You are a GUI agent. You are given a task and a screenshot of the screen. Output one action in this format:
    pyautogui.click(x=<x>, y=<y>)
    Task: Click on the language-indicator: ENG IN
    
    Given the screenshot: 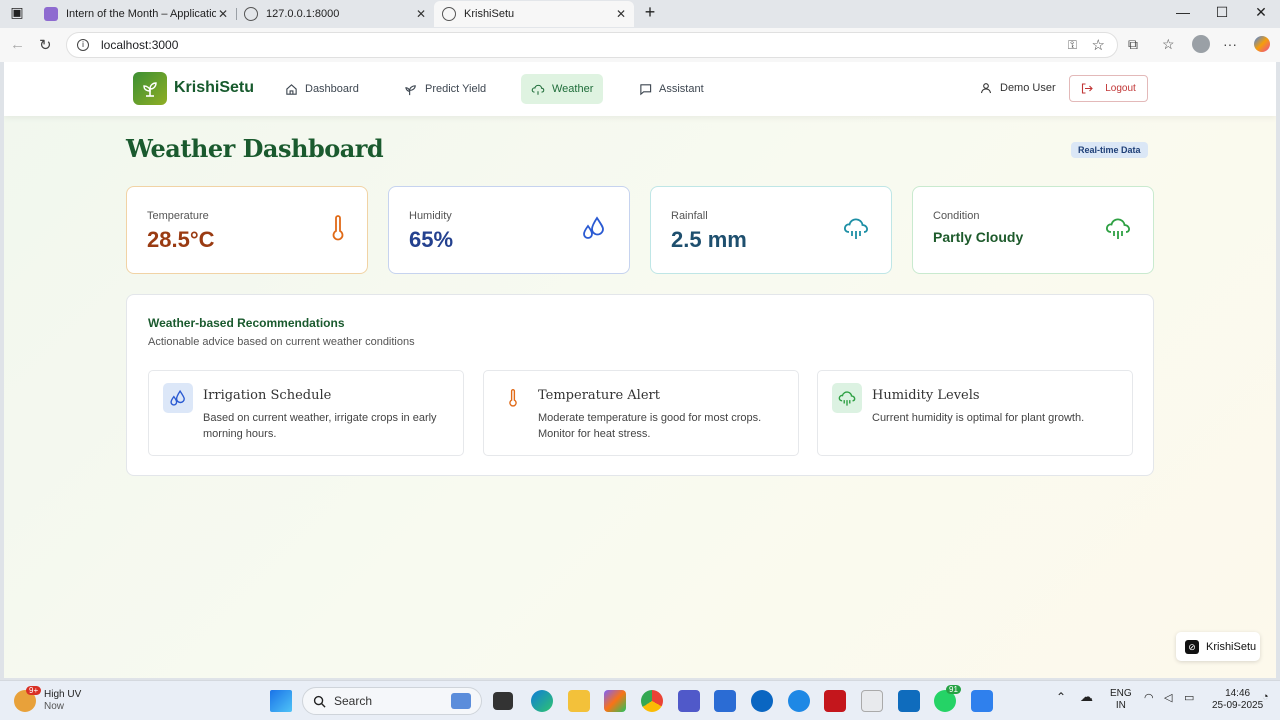 What is the action you would take?
    pyautogui.click(x=1121, y=700)
    